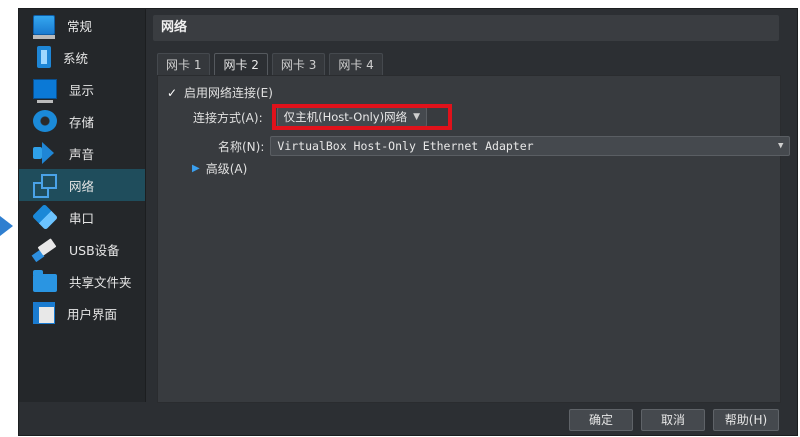 Image resolution: width=800 pixels, height=437 pixels. What do you see at coordinates (44, 313) in the screenshot?
I see `user-interface-icon` at bounding box center [44, 313].